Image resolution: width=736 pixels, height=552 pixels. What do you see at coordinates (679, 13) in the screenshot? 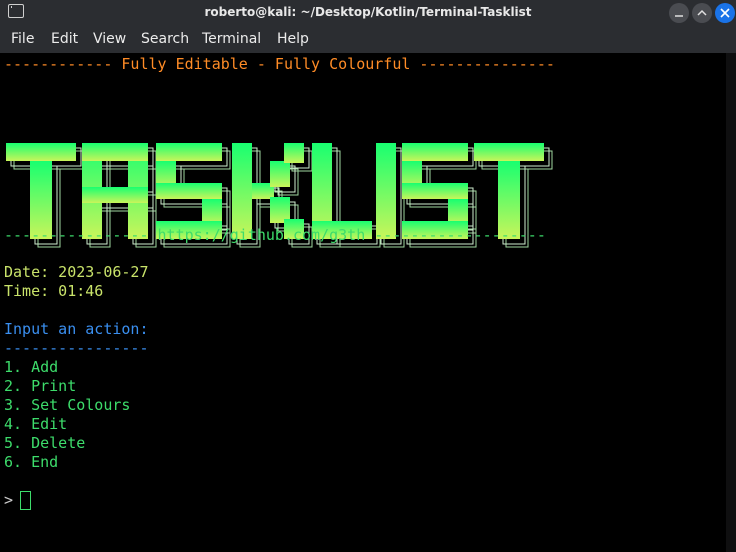
I see `minimize-button` at bounding box center [679, 13].